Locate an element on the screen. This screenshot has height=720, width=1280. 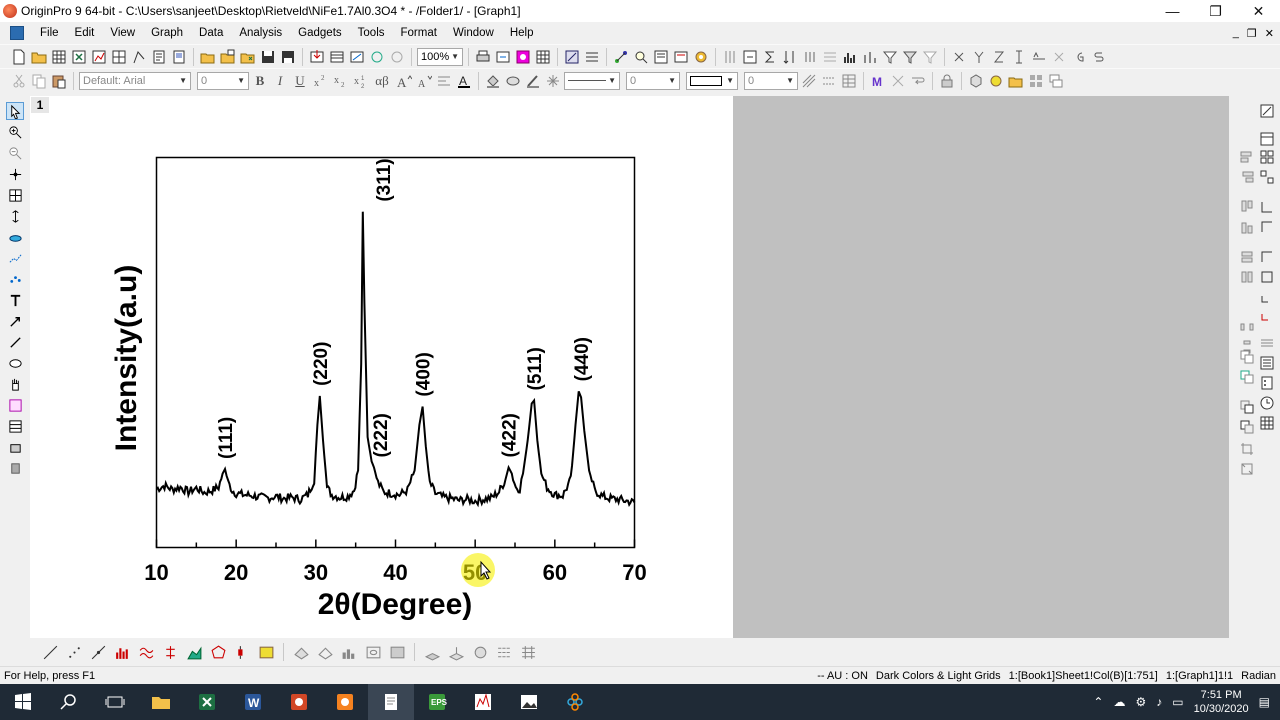
status-unit: Radian is located at coordinates (1258, 676).